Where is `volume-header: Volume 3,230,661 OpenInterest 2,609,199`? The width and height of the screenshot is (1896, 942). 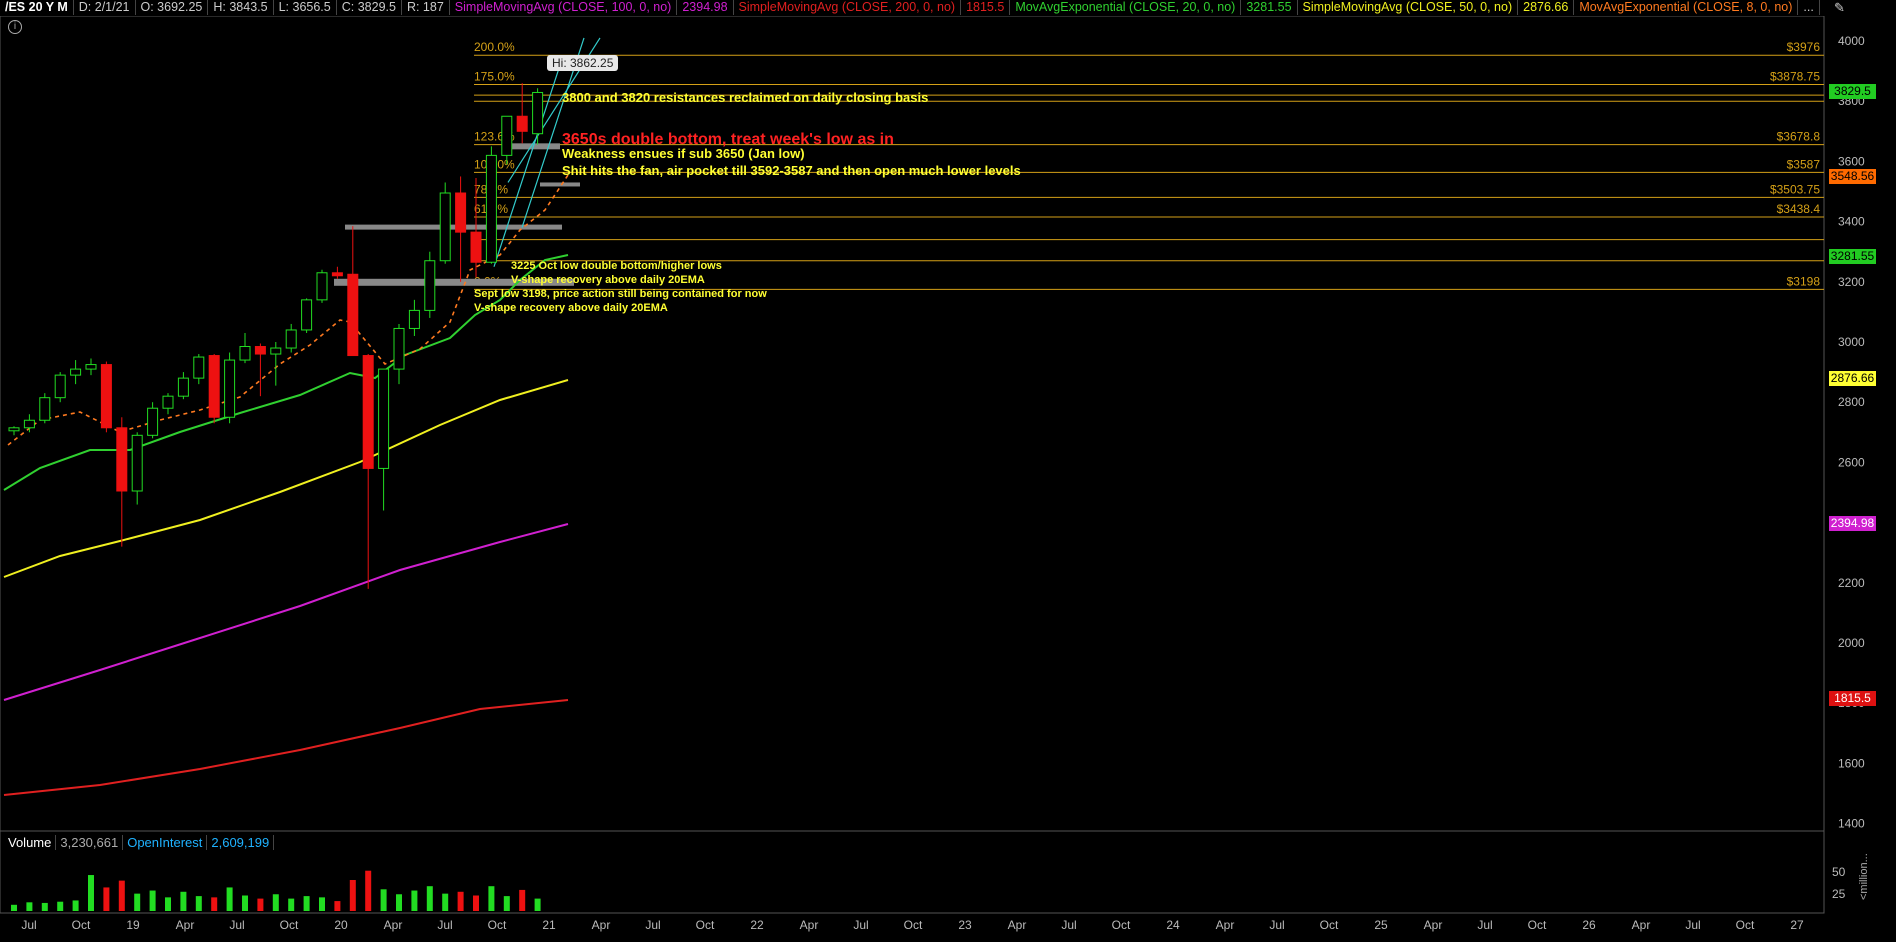
volume-header: Volume 3,230,661 OpenInterest 2,609,199 is located at coordinates (139, 842).